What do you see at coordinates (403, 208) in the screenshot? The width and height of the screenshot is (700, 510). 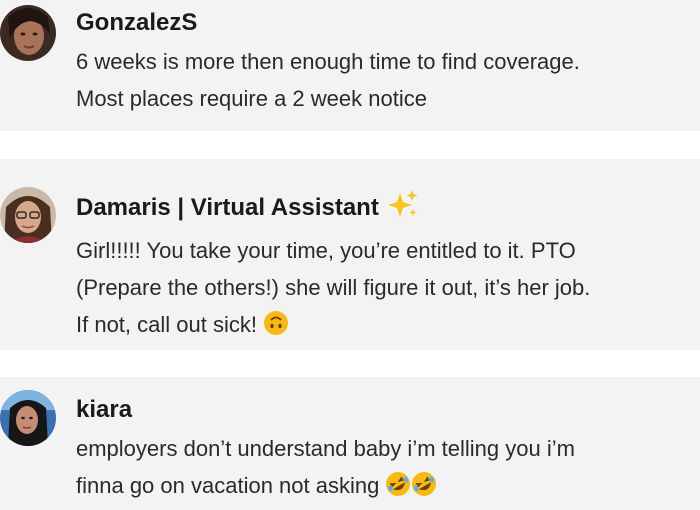 I see `sparkles-icon` at bounding box center [403, 208].